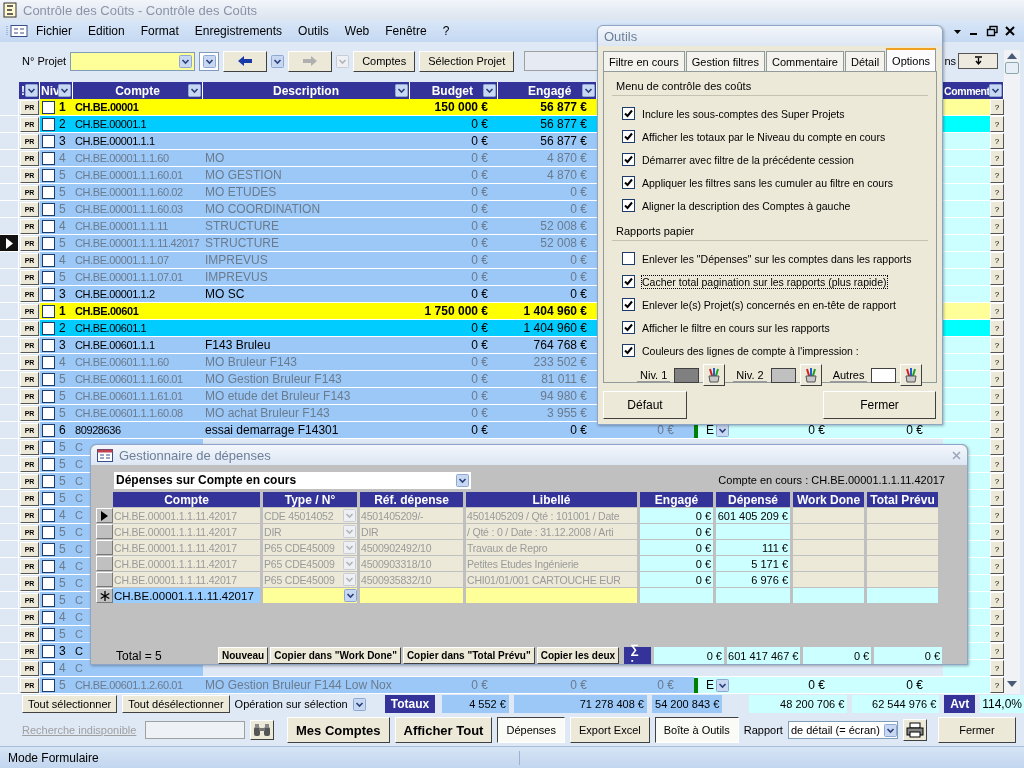 This screenshot has width=1024, height=768. Describe the element at coordinates (1012, 684) in the screenshot. I see `down-arrow-icon` at that location.